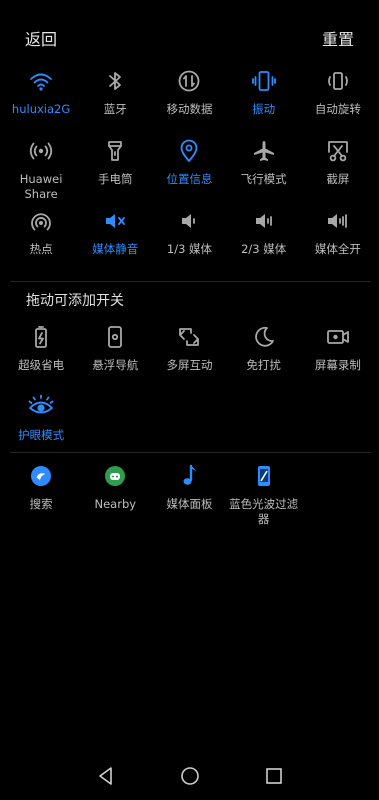  Describe the element at coordinates (115, 476) in the screenshot. I see `nearby-app-icon` at that location.